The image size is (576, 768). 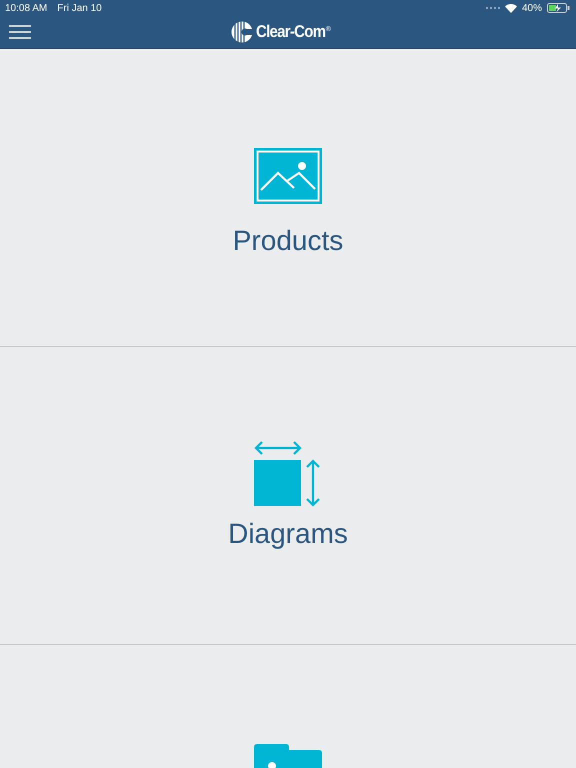 What do you see at coordinates (20, 32) in the screenshot?
I see `menu-button` at bounding box center [20, 32].